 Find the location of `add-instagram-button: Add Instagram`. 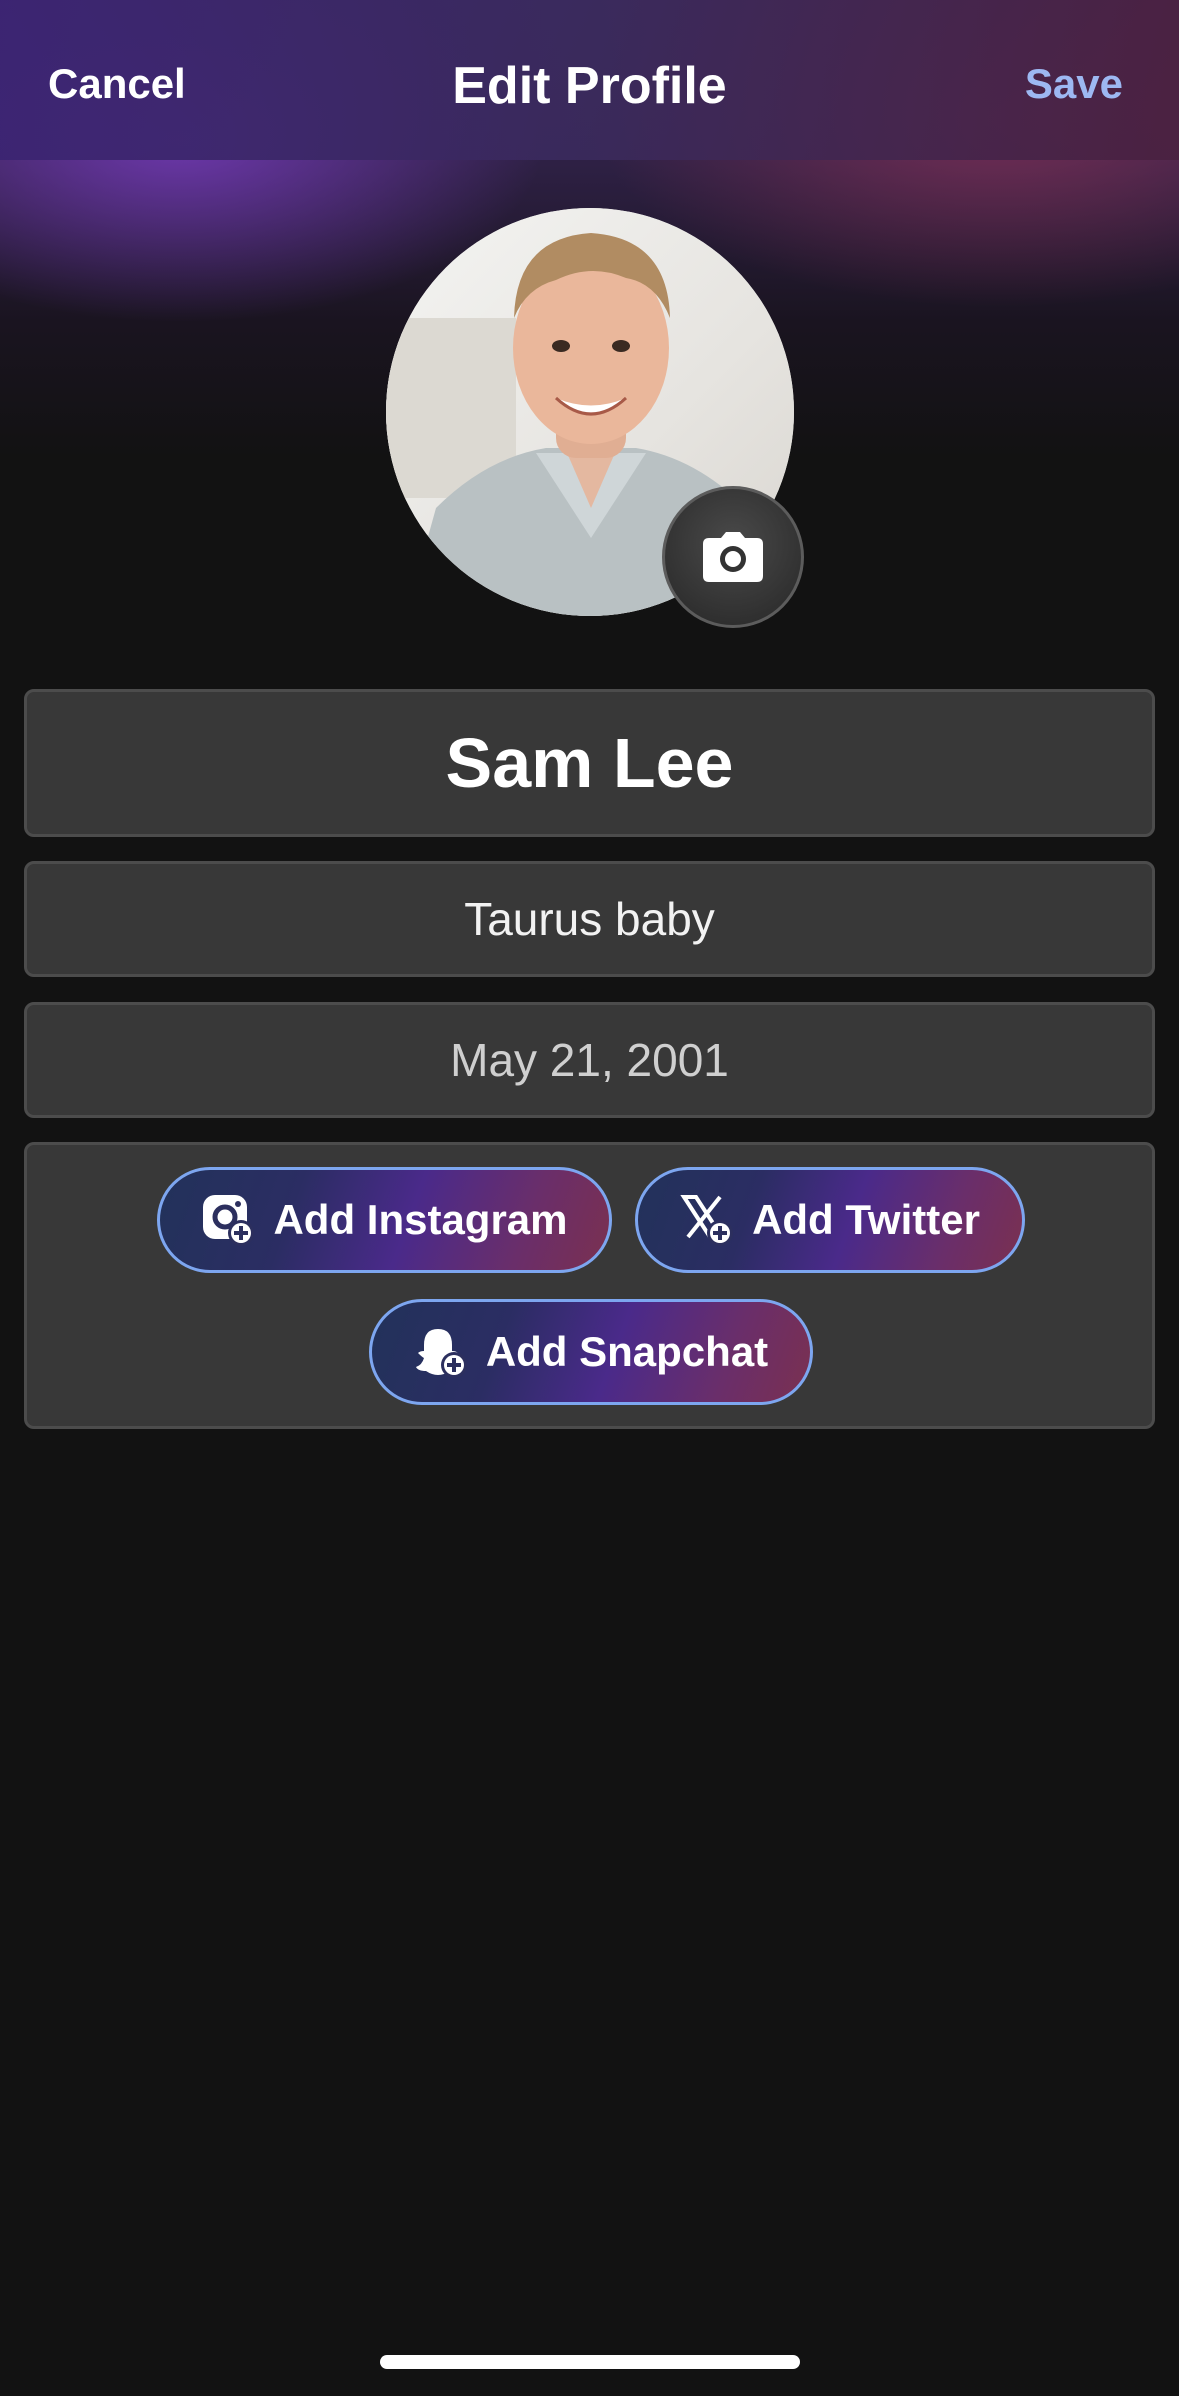

add-instagram-button: Add Instagram is located at coordinates (384, 1220).